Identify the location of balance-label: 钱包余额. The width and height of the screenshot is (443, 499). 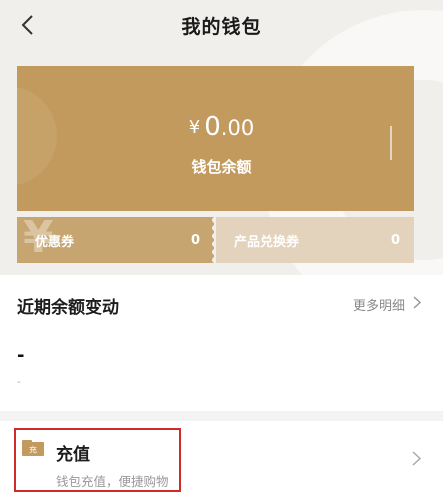
(221, 167).